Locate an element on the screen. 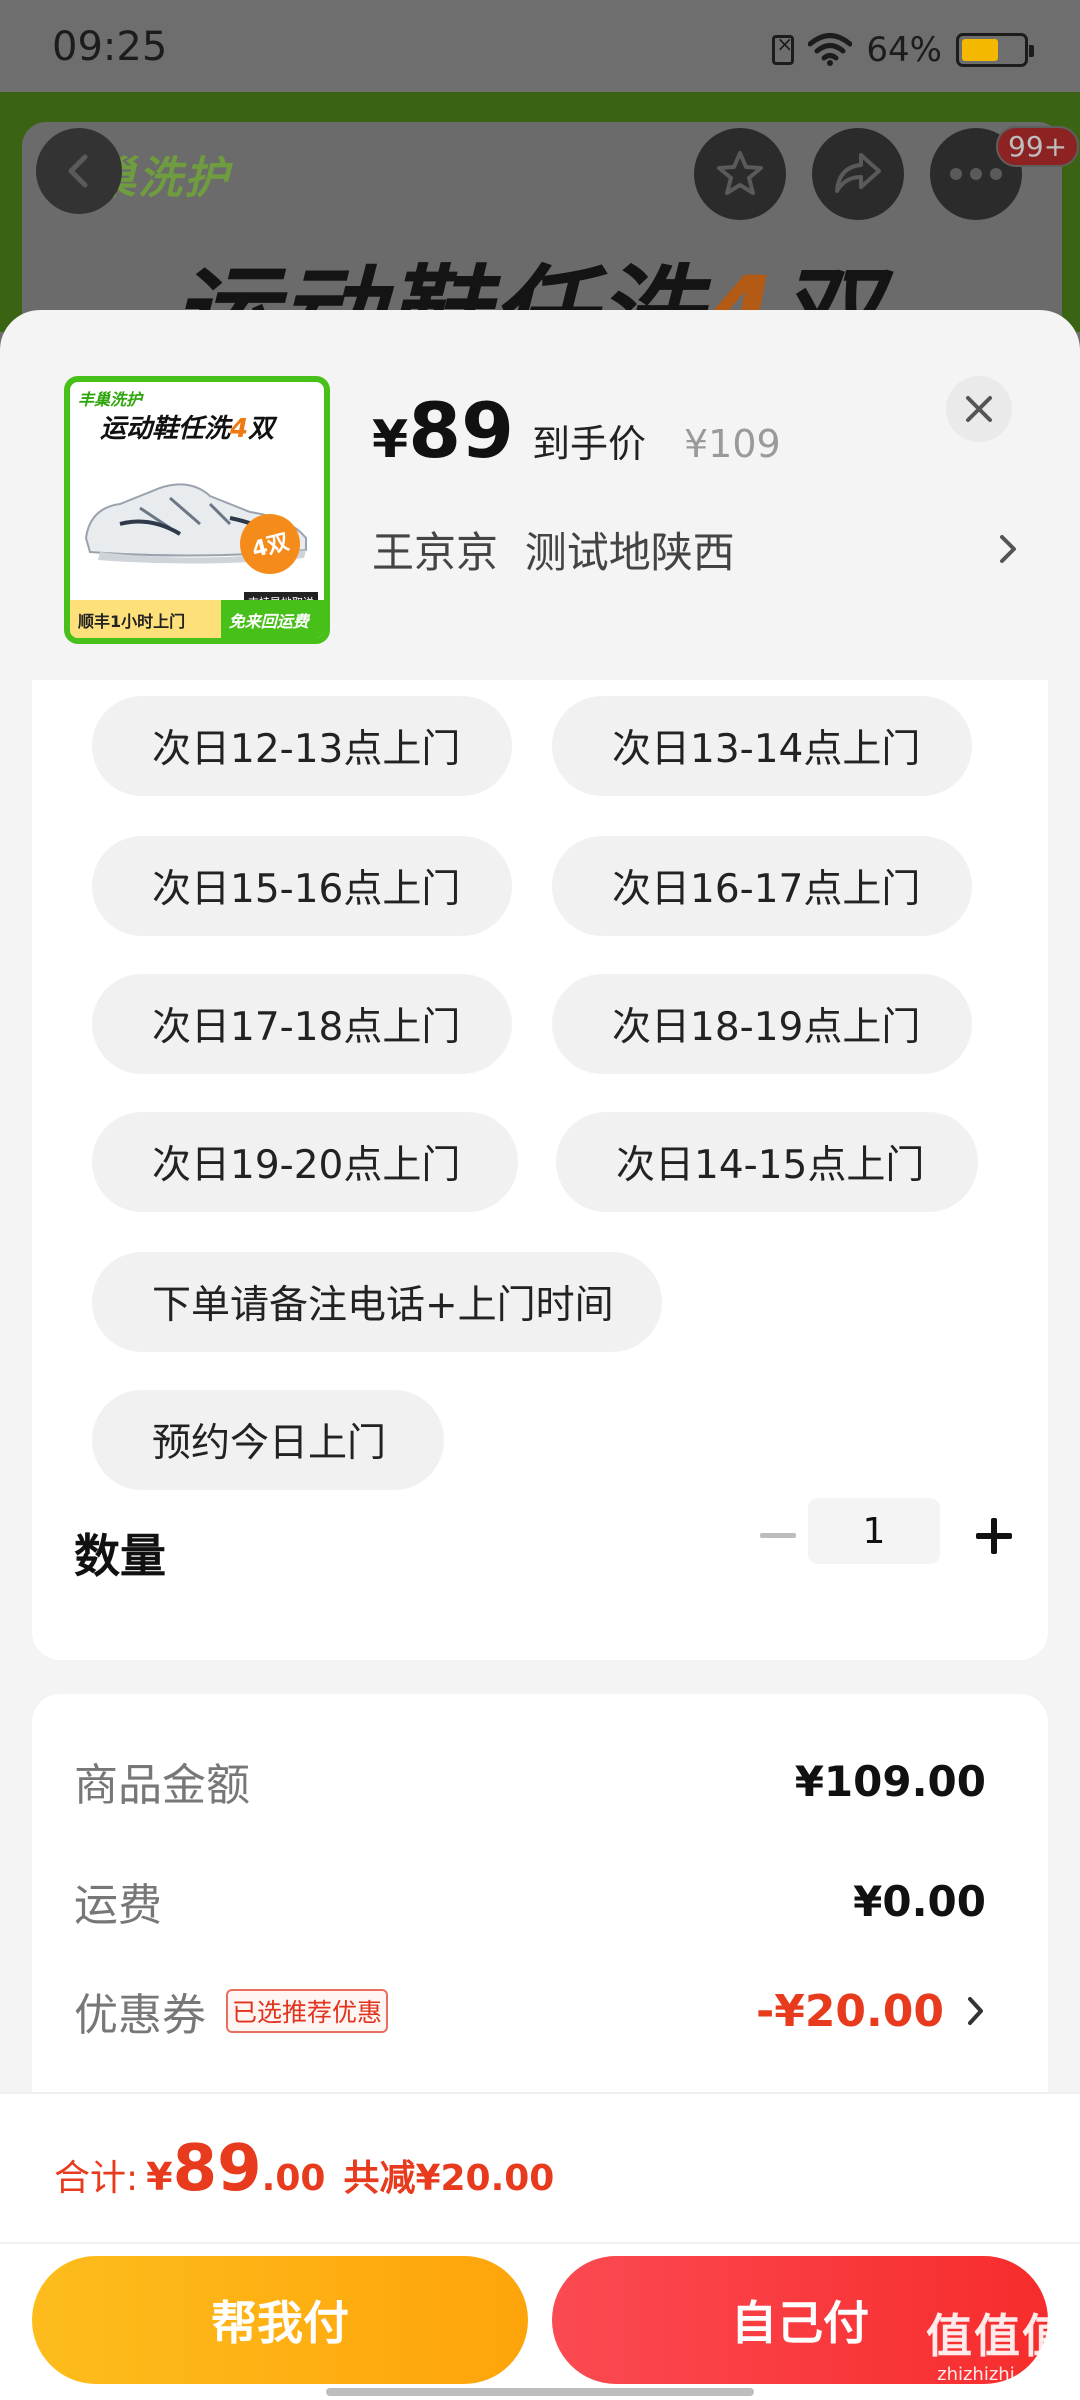 The height and width of the screenshot is (2400, 1080). more-dots-icon is located at coordinates (976, 174).